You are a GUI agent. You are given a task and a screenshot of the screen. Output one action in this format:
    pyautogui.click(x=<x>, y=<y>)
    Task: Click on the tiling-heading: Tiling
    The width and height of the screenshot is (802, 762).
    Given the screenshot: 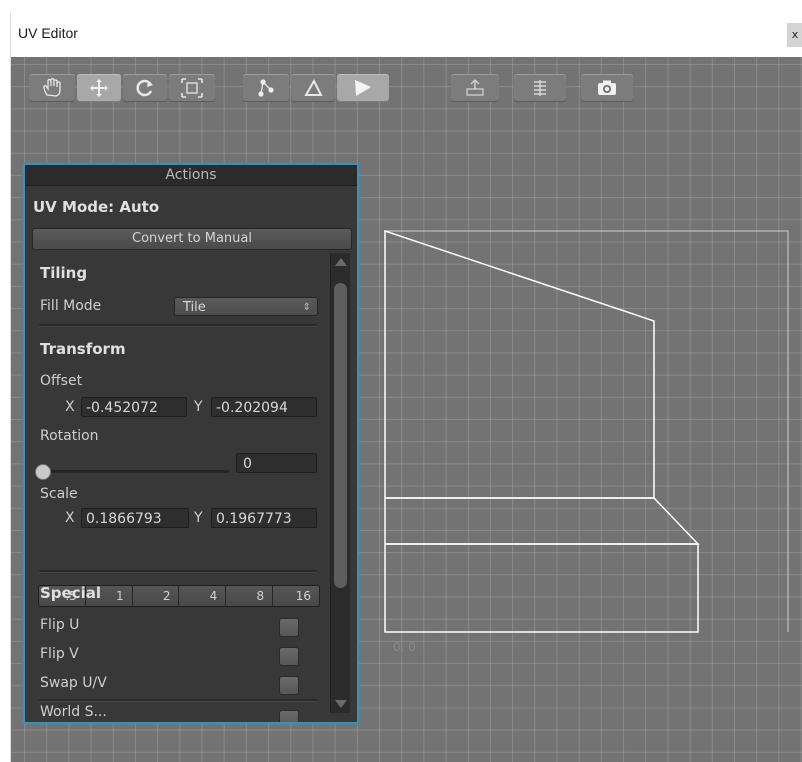 What is the action you would take?
    pyautogui.click(x=64, y=273)
    